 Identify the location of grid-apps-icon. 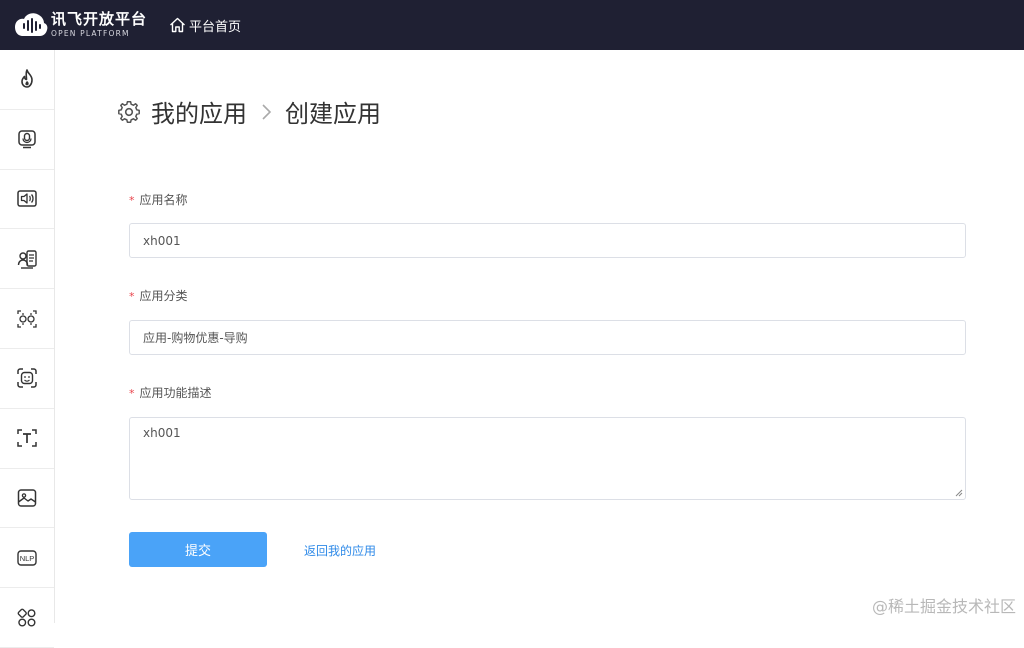
(27, 618).